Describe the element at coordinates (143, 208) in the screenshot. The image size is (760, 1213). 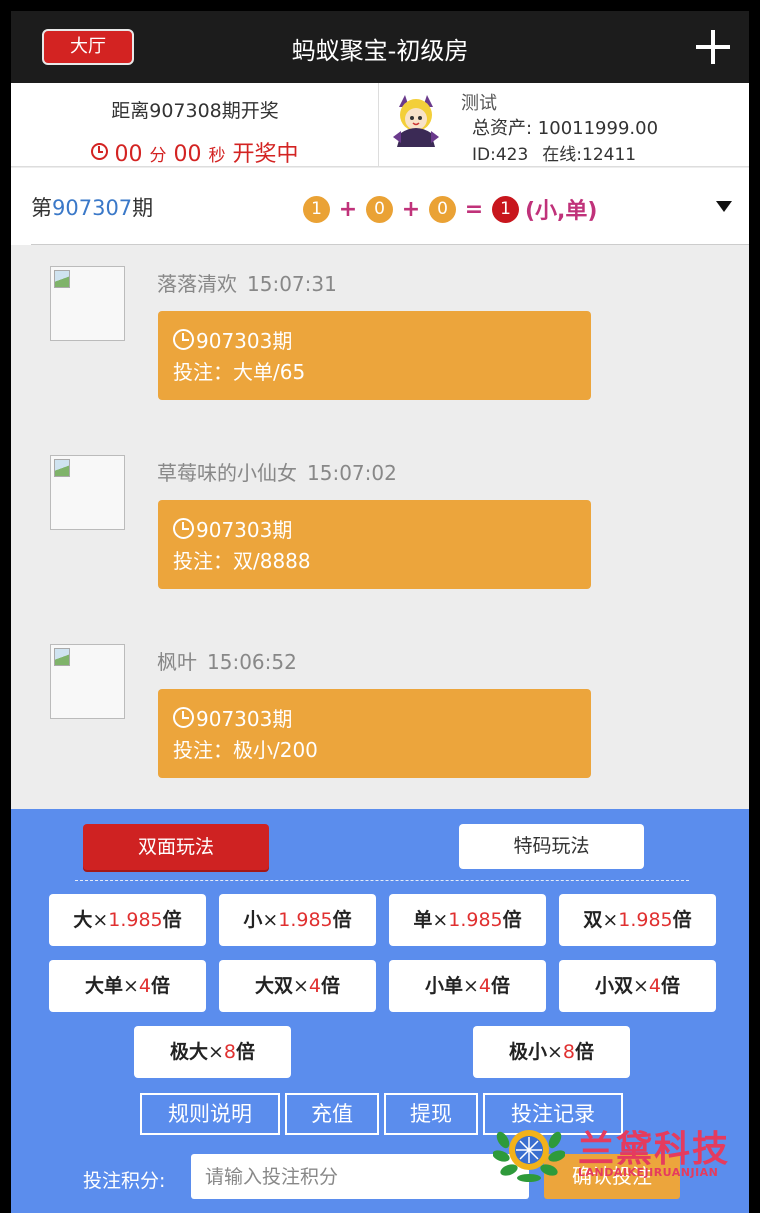
I see `period-suffix: 期` at that location.